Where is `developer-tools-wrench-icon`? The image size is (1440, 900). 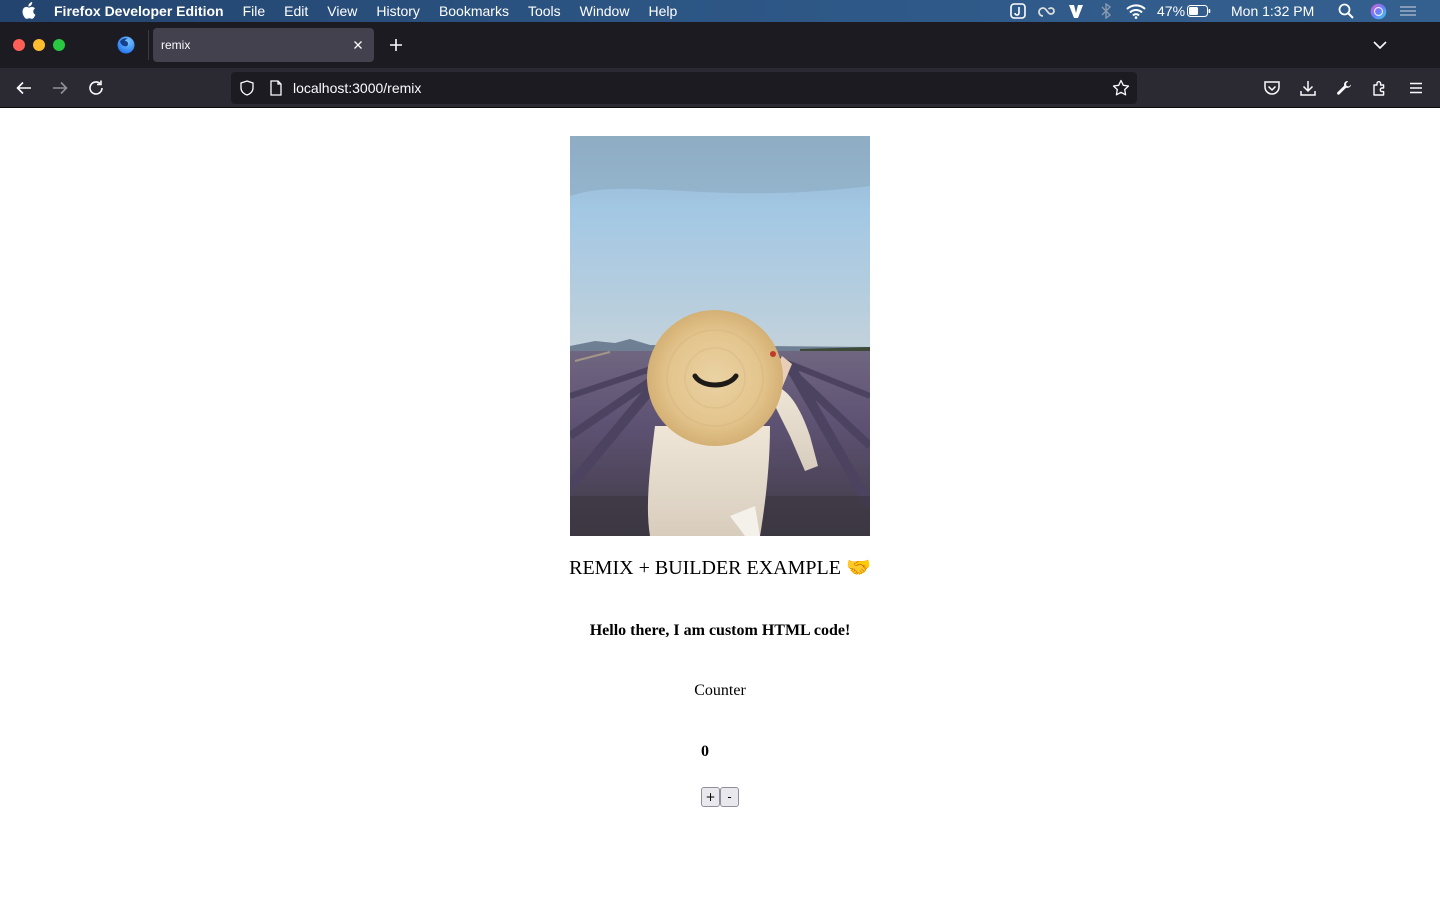 developer-tools-wrench-icon is located at coordinates (1344, 88).